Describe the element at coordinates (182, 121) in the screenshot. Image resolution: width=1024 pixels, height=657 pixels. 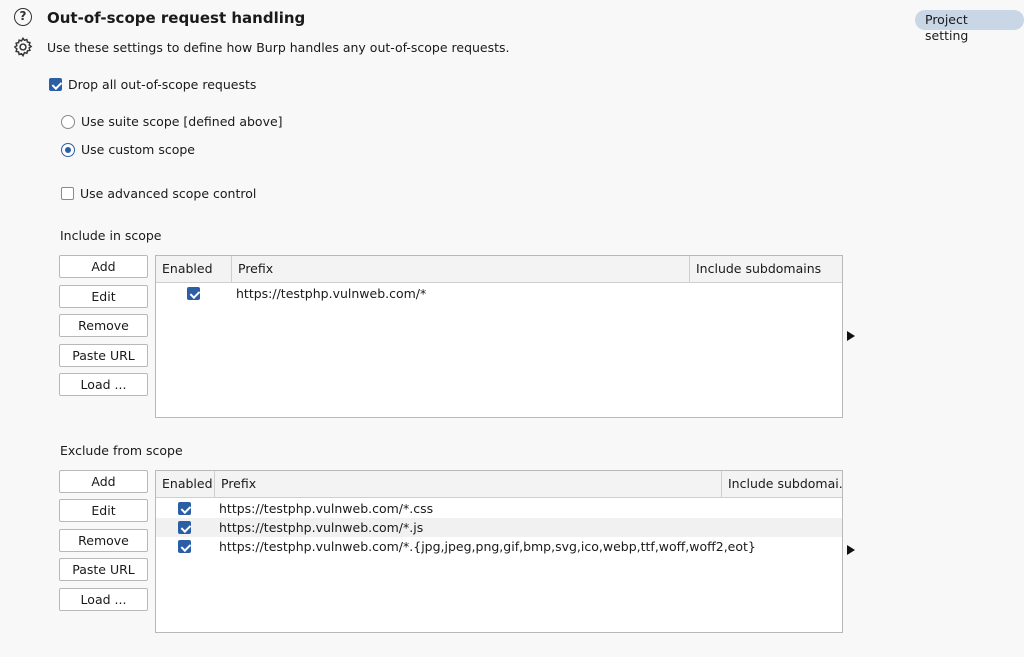
I see `suite-scope-label: Use suite scope [defined above]` at that location.